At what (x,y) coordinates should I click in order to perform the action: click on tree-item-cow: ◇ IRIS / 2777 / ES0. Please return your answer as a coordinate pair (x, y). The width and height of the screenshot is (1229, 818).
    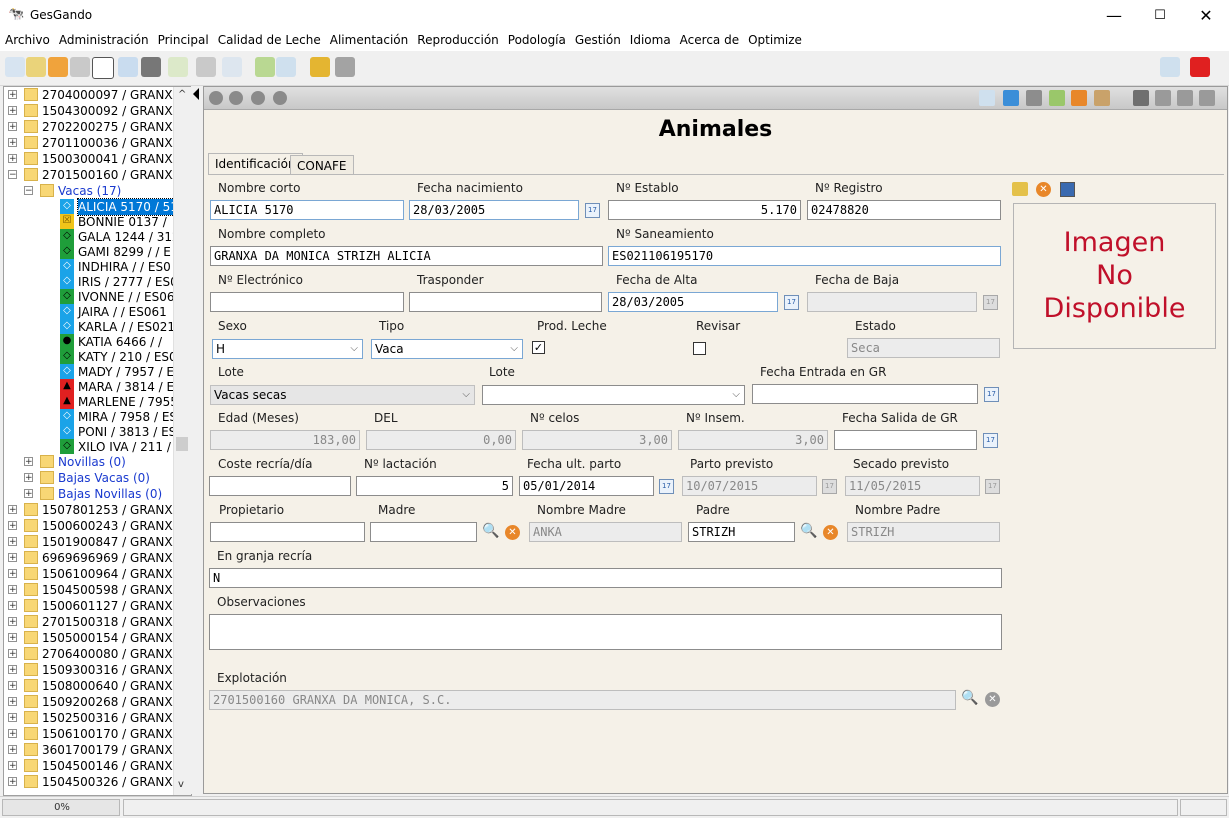
    Looking at the image, I should click on (91, 282).